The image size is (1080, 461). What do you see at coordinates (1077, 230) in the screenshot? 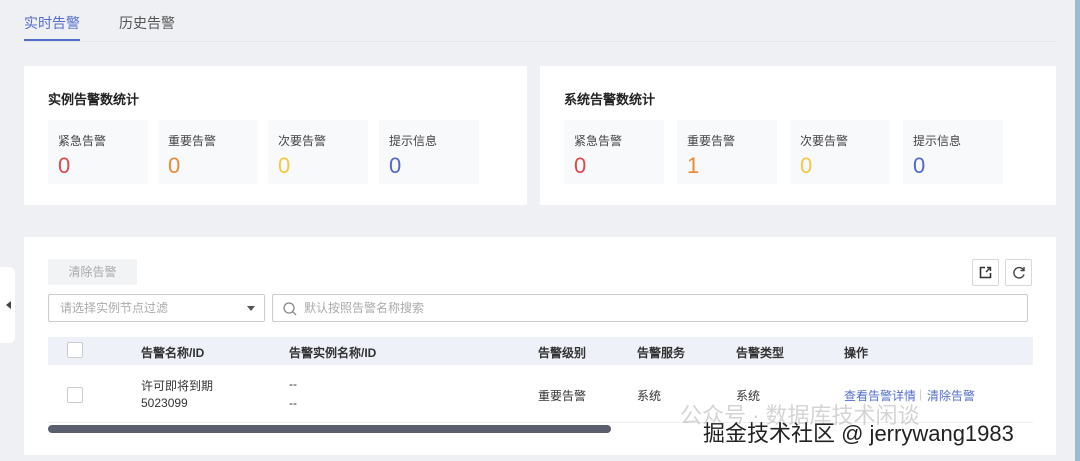
I see `window-edge` at bounding box center [1077, 230].